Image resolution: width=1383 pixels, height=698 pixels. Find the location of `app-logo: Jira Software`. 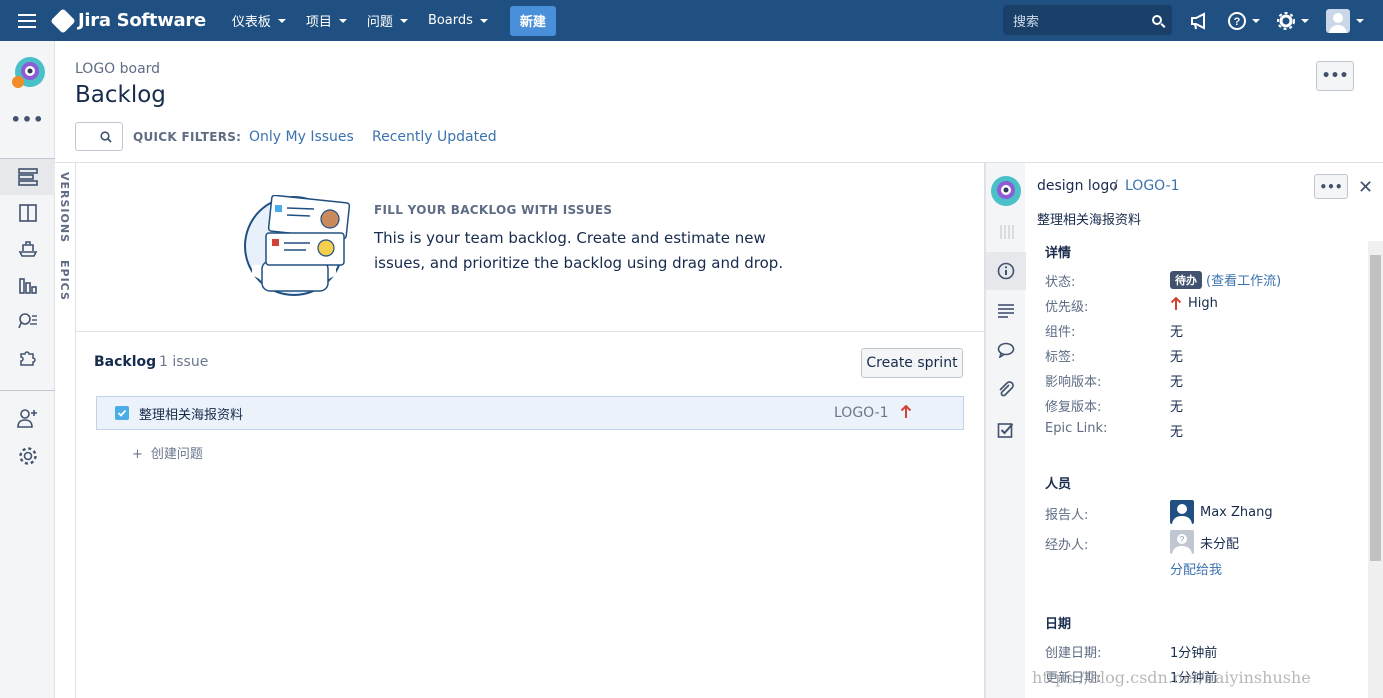

app-logo: Jira Software is located at coordinates (128, 20).